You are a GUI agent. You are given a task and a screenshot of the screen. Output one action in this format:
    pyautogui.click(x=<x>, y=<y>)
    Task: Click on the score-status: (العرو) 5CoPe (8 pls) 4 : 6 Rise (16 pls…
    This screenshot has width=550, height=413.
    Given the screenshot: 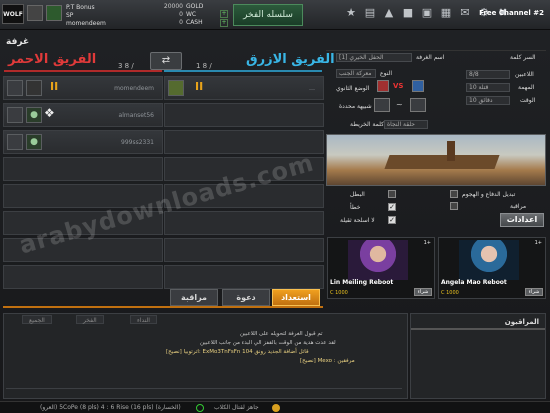 What is the action you would take?
    pyautogui.click(x=110, y=407)
    